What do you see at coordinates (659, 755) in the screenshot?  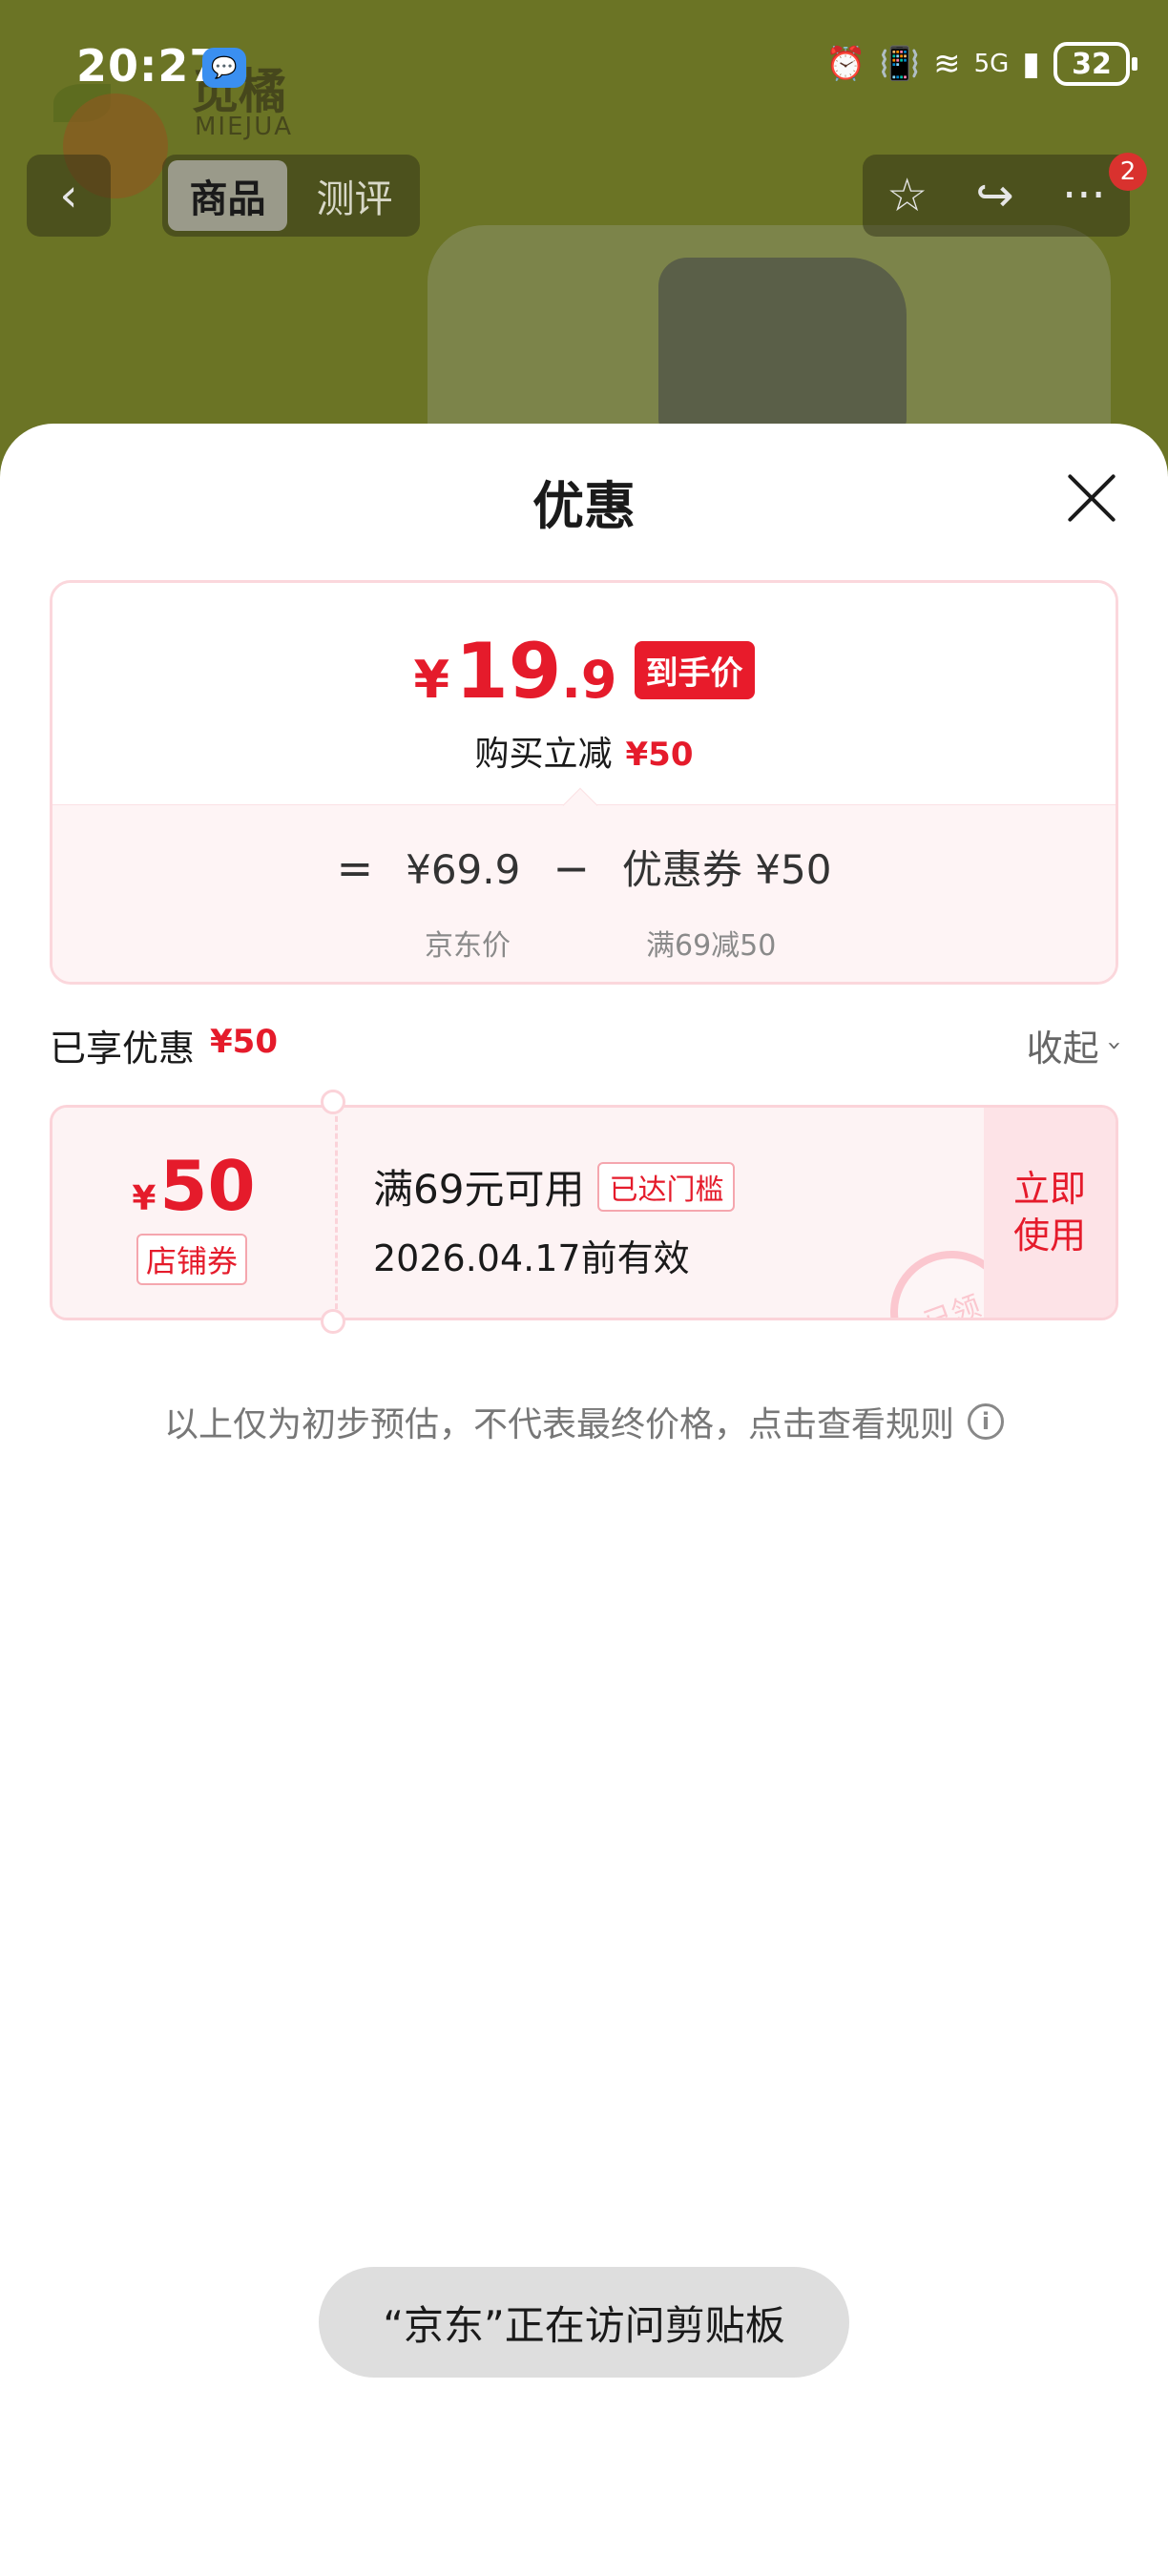 I see `reduction-amount: ¥50` at bounding box center [659, 755].